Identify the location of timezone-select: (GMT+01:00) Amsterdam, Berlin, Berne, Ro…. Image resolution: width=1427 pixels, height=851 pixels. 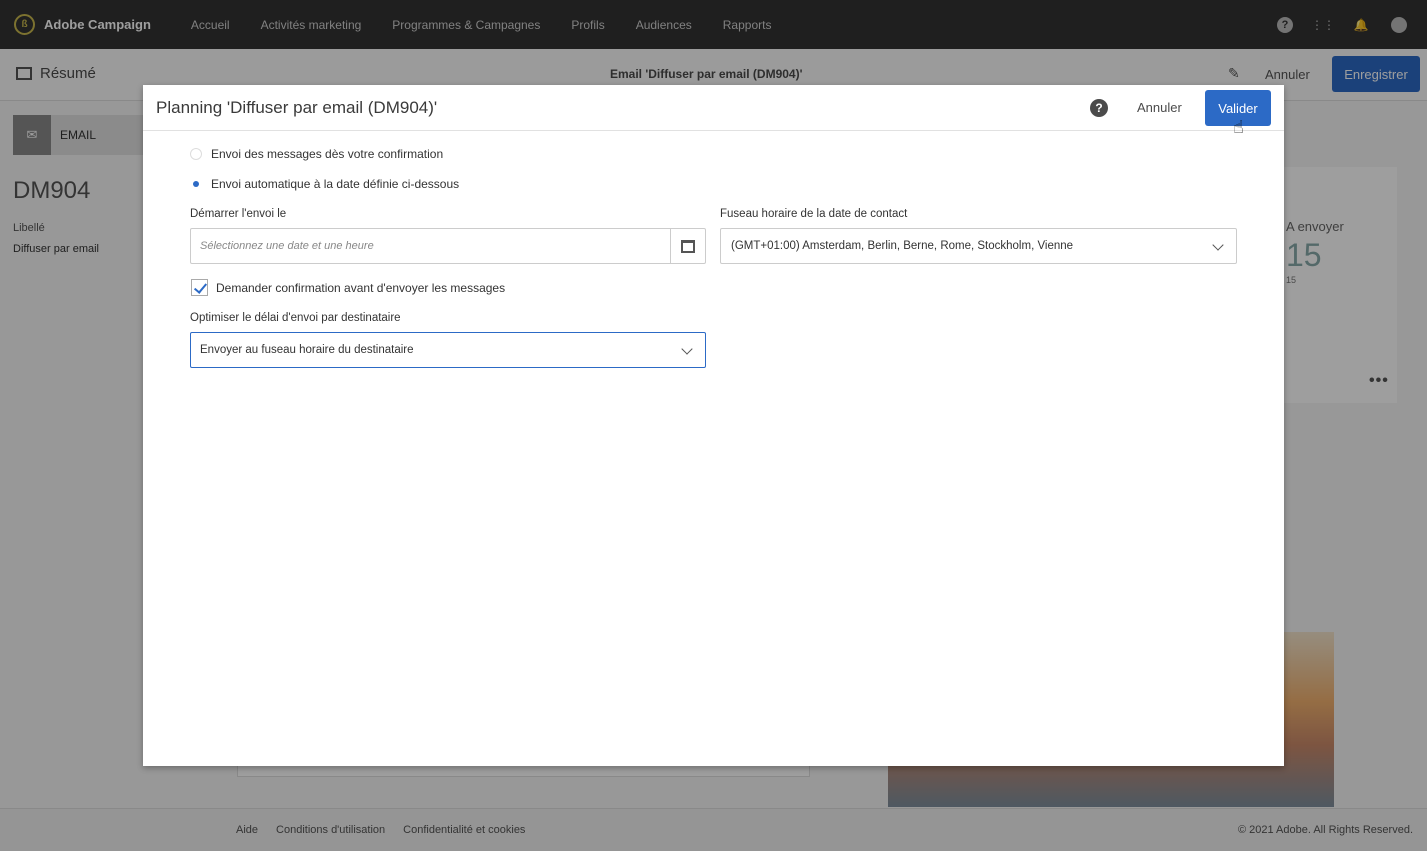
(978, 246).